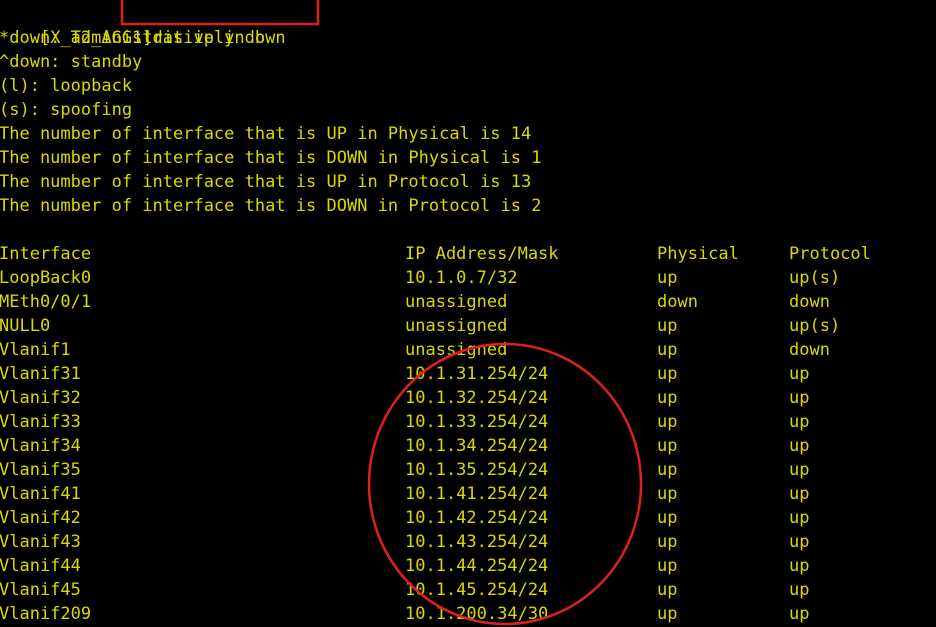 The width and height of the screenshot is (936, 627). What do you see at coordinates (40, 470) in the screenshot?
I see `cell-interface: Vlanif35` at bounding box center [40, 470].